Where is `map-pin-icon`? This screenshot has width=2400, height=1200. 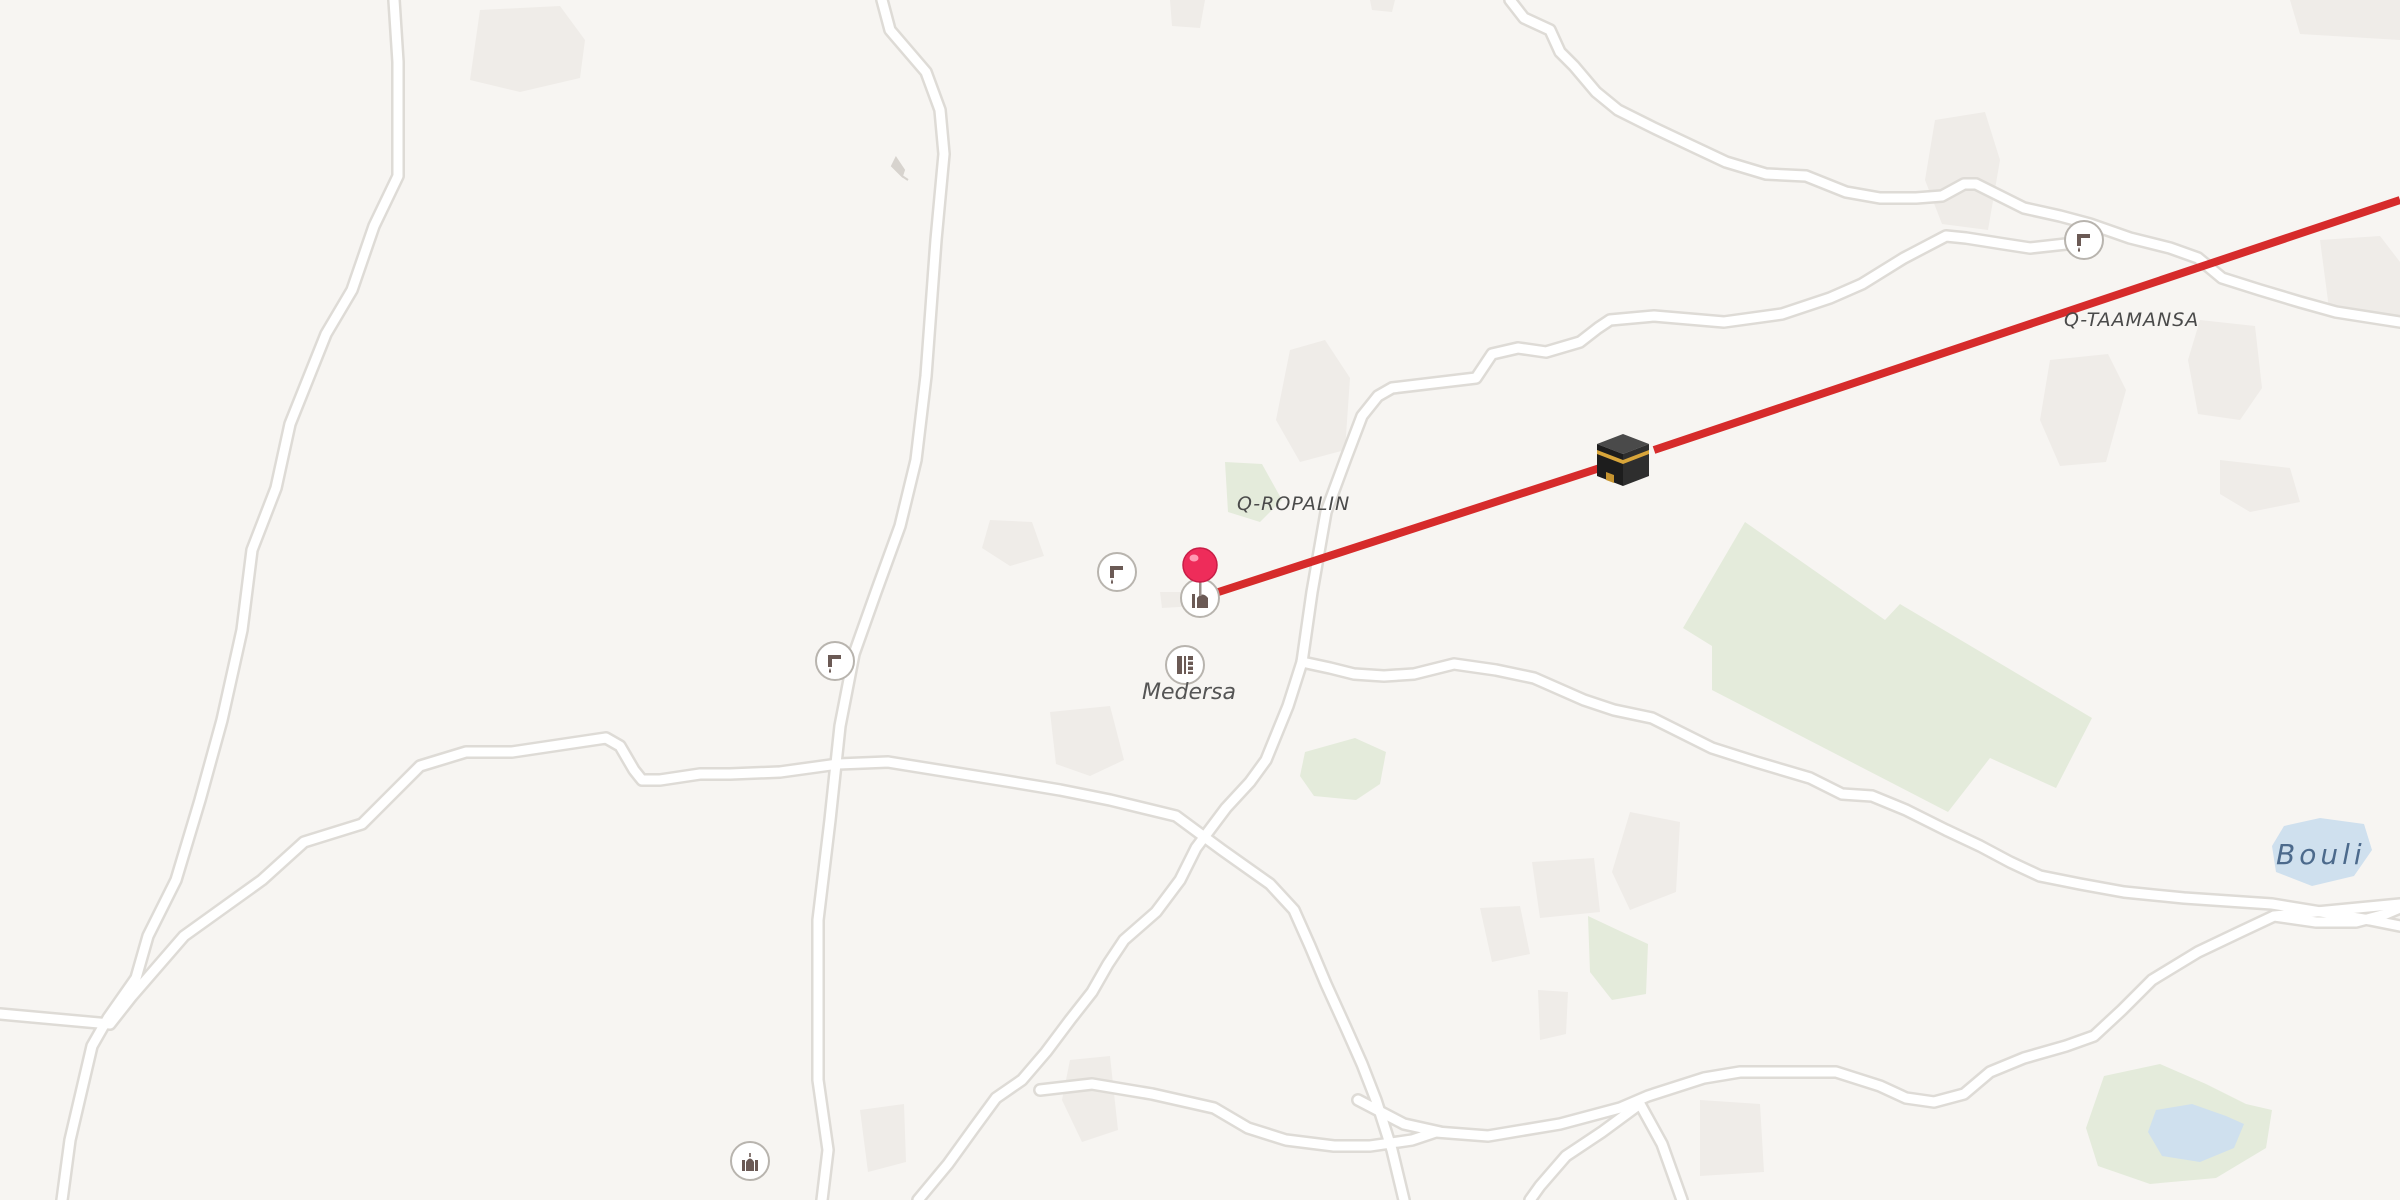 map-pin-icon is located at coordinates (1200, 571).